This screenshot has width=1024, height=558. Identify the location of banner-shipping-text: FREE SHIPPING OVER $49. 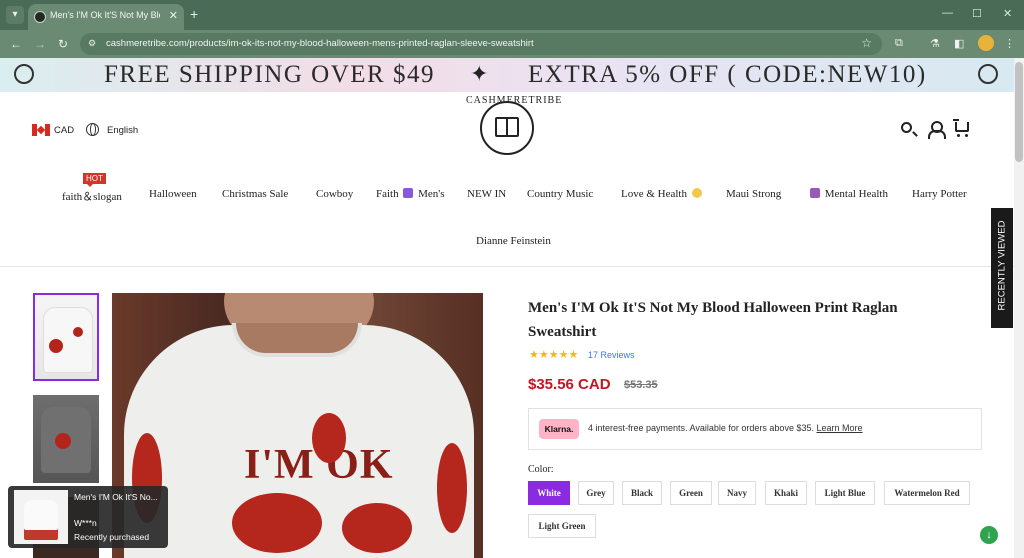
(269, 74).